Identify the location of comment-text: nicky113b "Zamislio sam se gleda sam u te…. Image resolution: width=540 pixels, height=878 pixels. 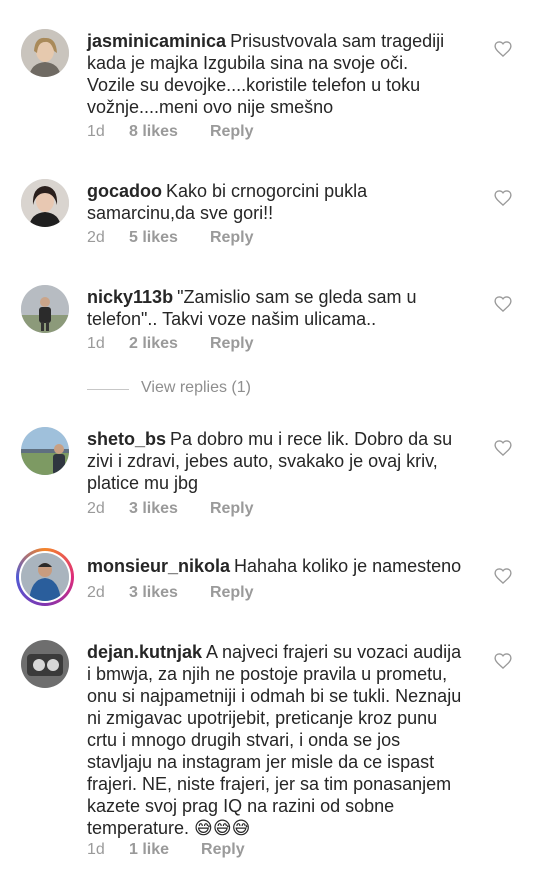
(280, 308).